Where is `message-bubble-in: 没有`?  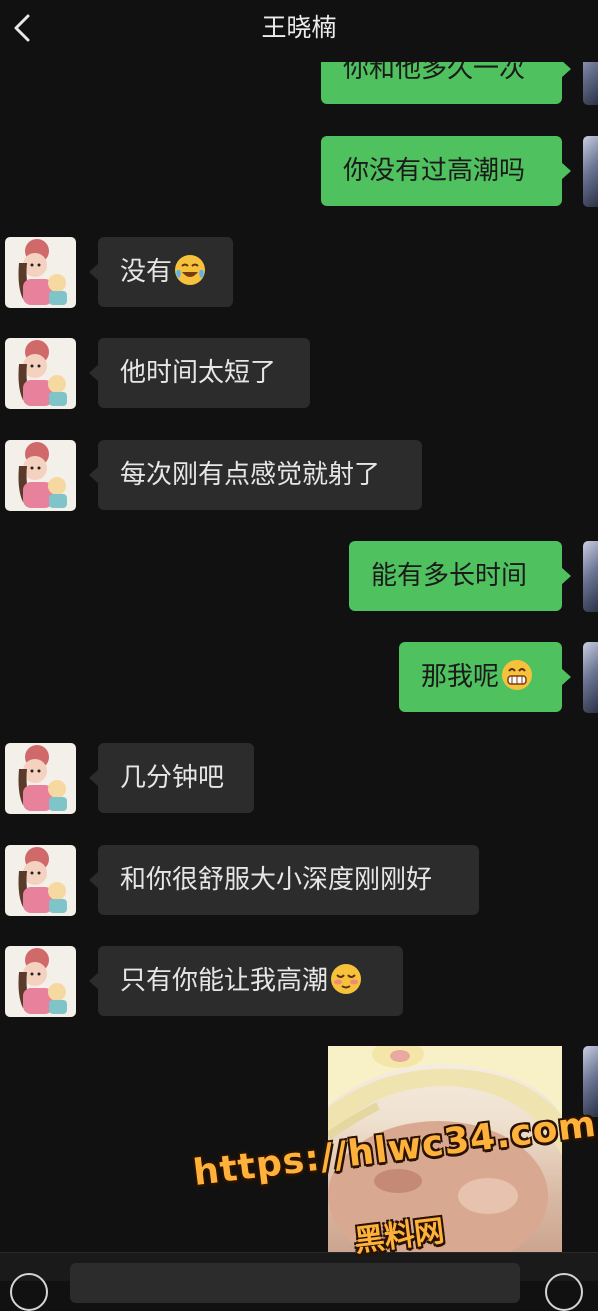 message-bubble-in: 没有 is located at coordinates (161, 272).